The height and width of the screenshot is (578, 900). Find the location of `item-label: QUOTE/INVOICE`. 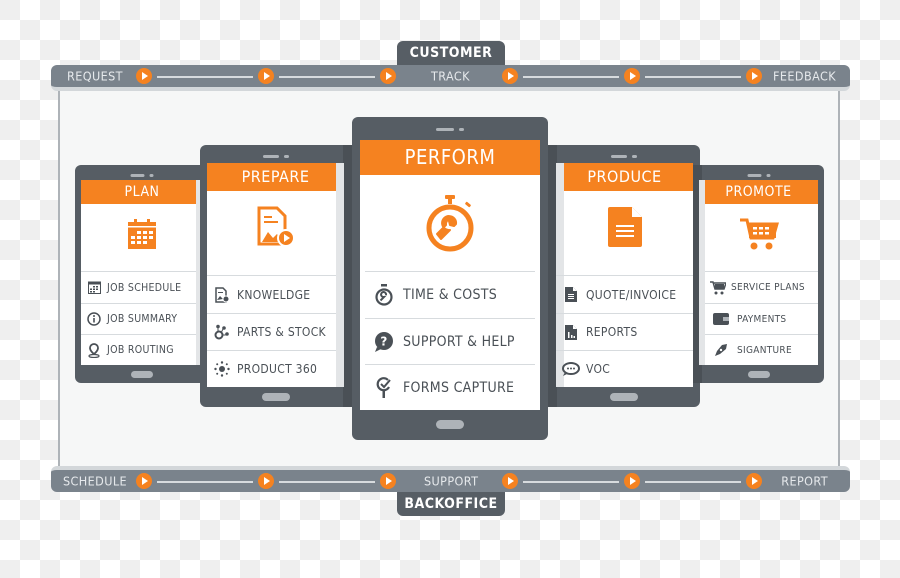

item-label: QUOTE/INVOICE is located at coordinates (631, 294).